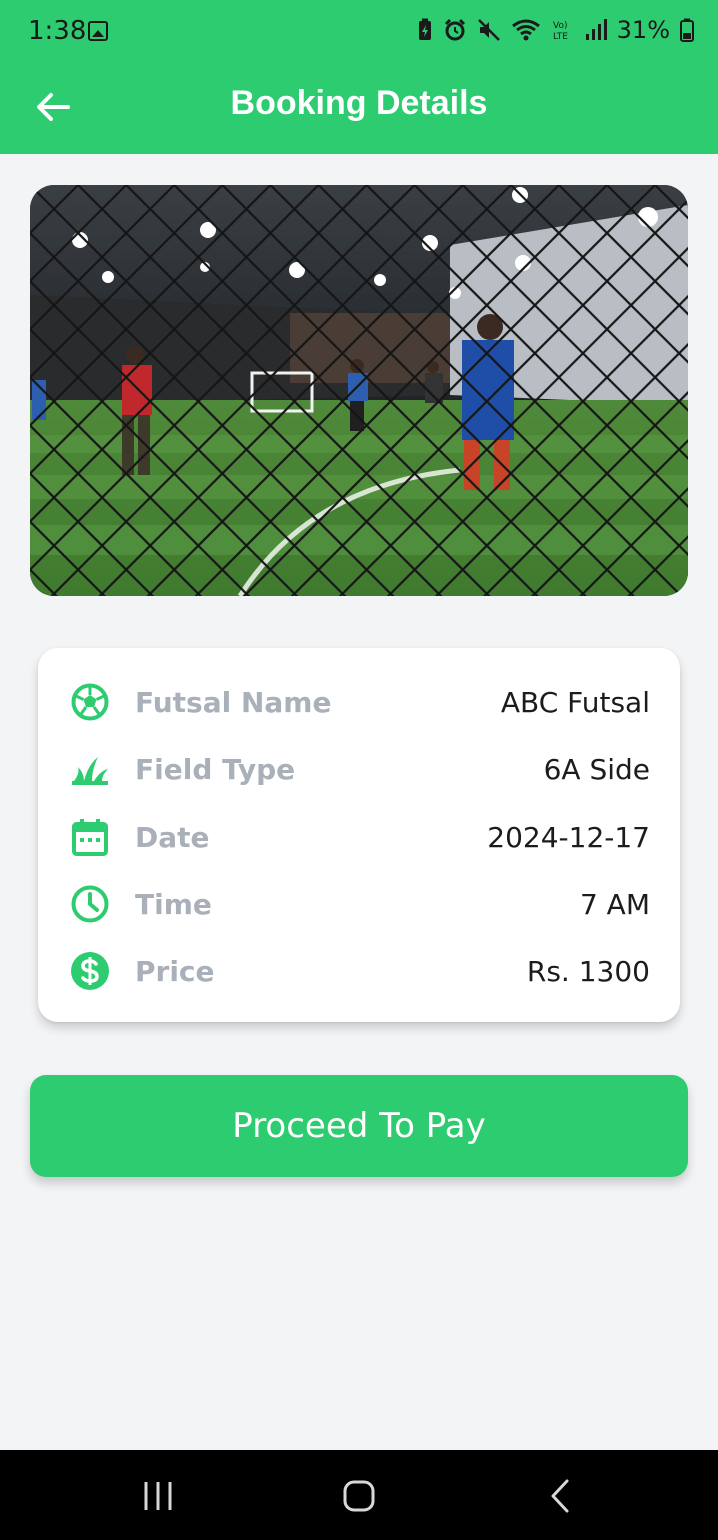 The height and width of the screenshot is (1540, 718). I want to click on detail-label: Futsal Name, so click(233, 702).